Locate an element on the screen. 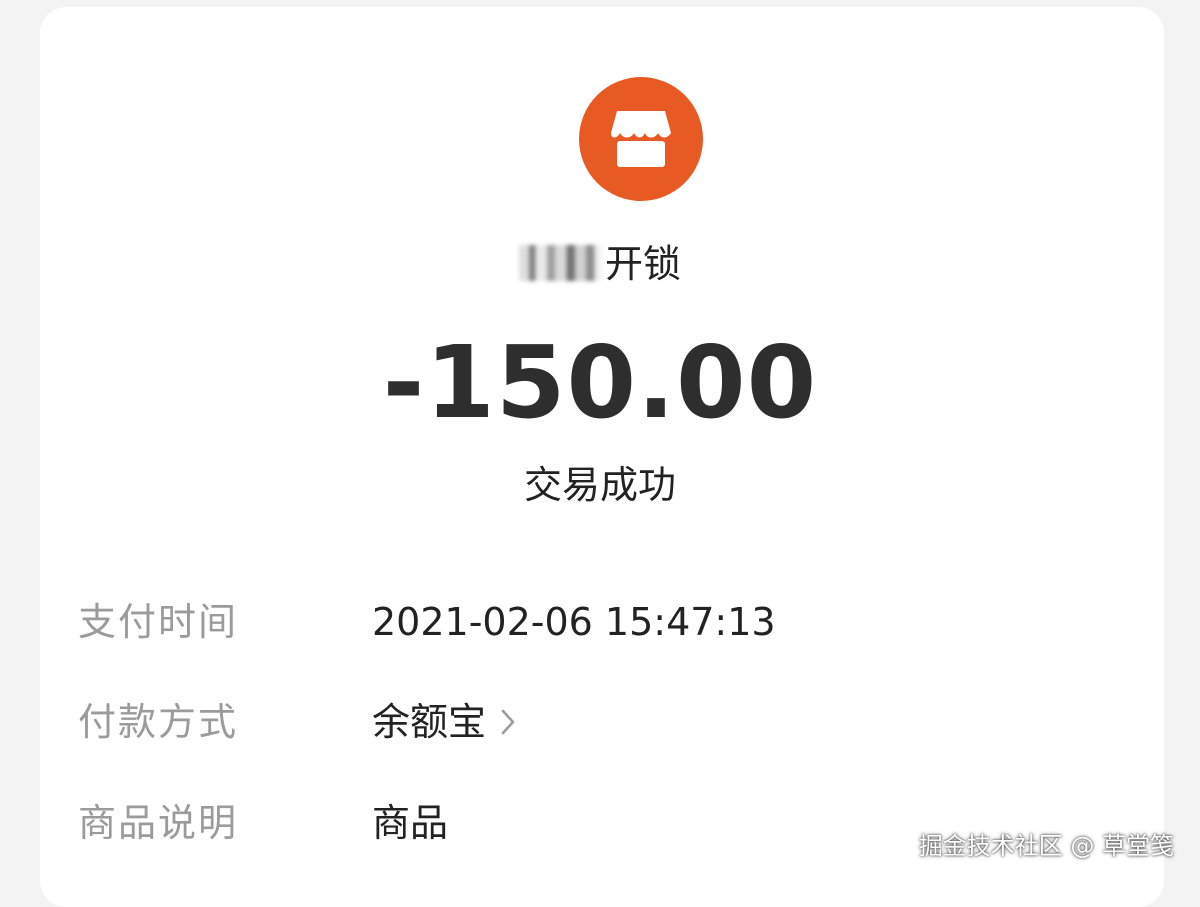 This screenshot has height=907, width=1200. merchant-name: 开锁 is located at coordinates (600, 264).